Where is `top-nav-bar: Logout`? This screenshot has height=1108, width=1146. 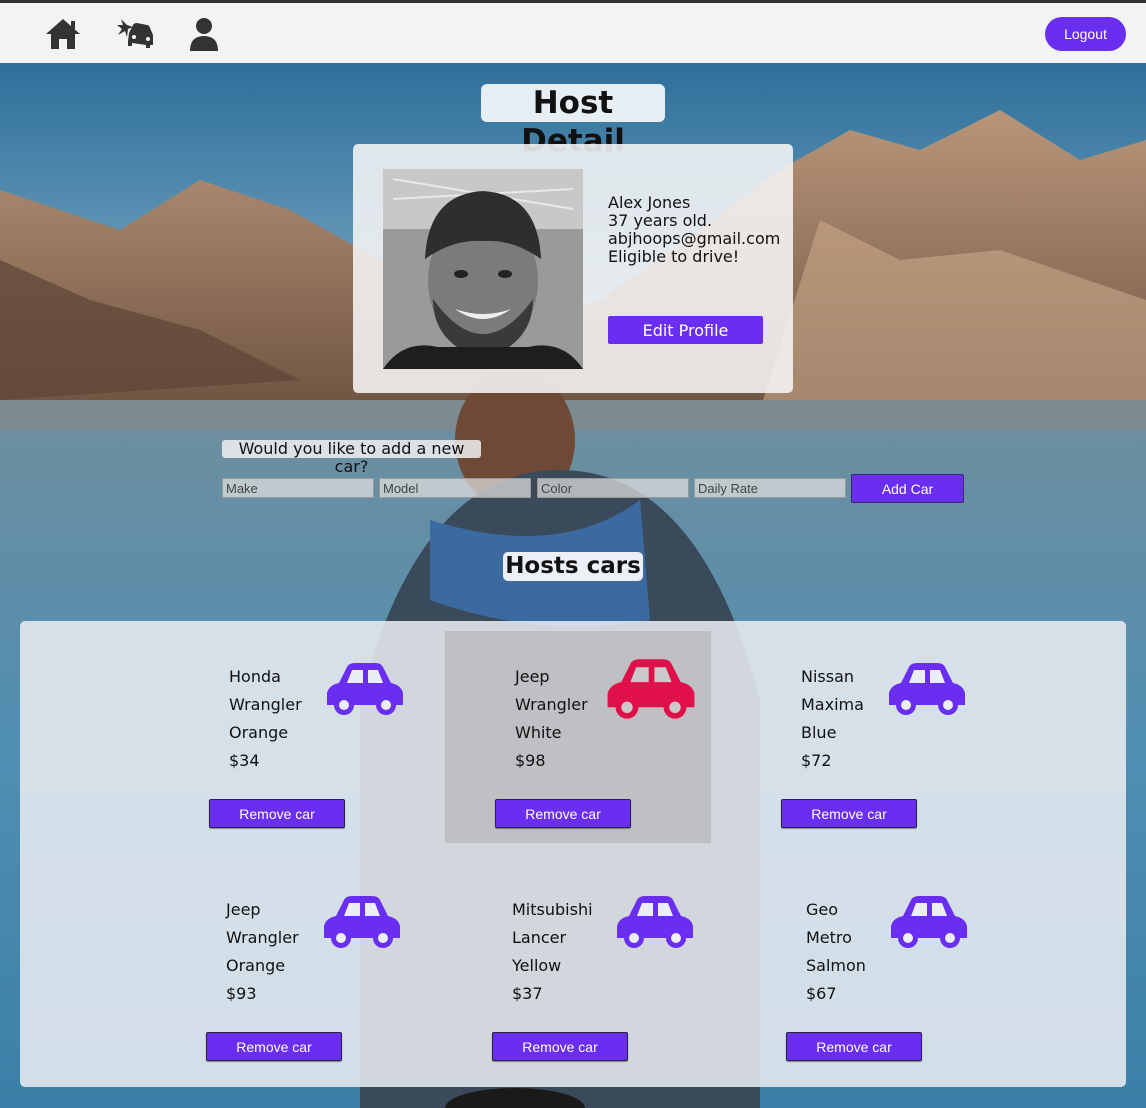
top-nav-bar: Logout is located at coordinates (573, 31).